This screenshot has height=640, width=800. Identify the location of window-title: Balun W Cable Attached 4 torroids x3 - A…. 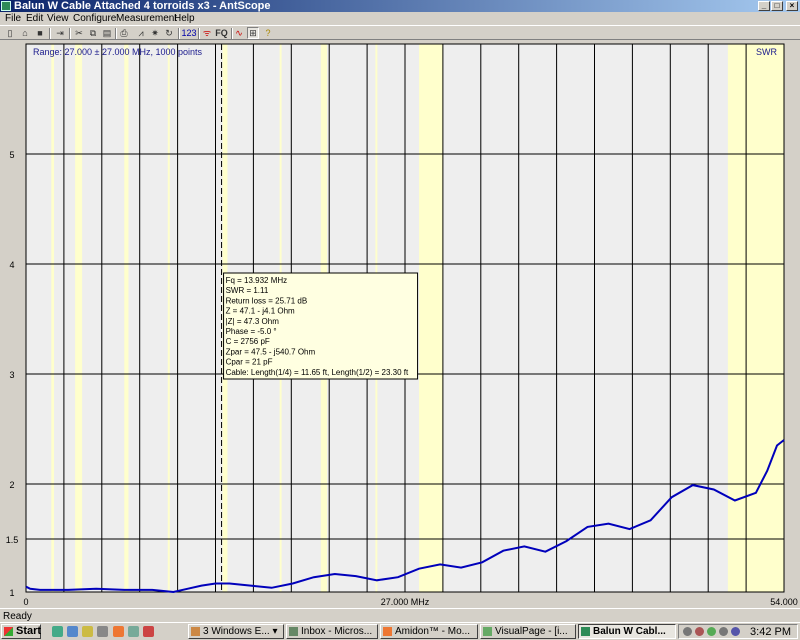
(142, 6).